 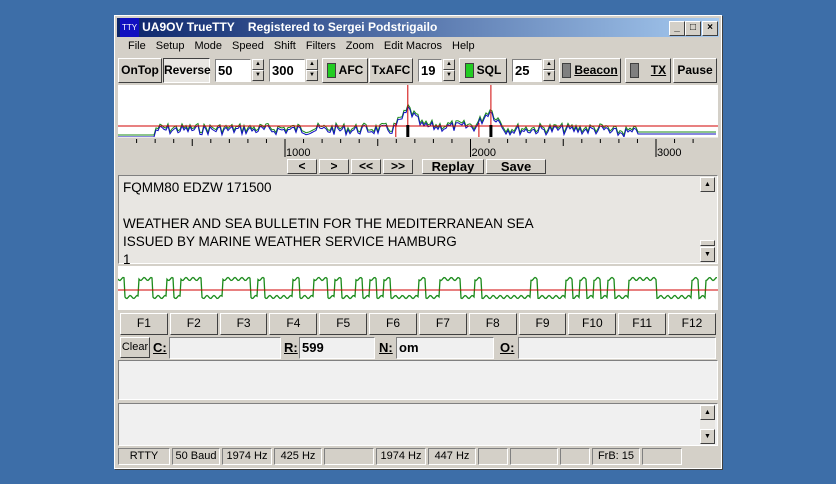 I want to click on menu-zoom: Zoom, so click(x=360, y=46).